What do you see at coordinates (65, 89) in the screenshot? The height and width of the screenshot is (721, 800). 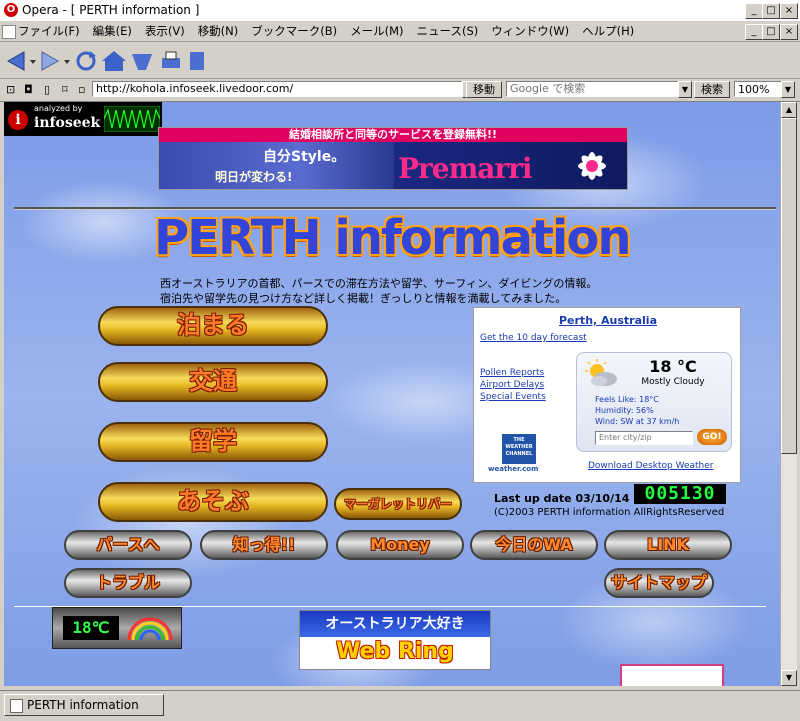 I see `wand-icon: ⌑` at bounding box center [65, 89].